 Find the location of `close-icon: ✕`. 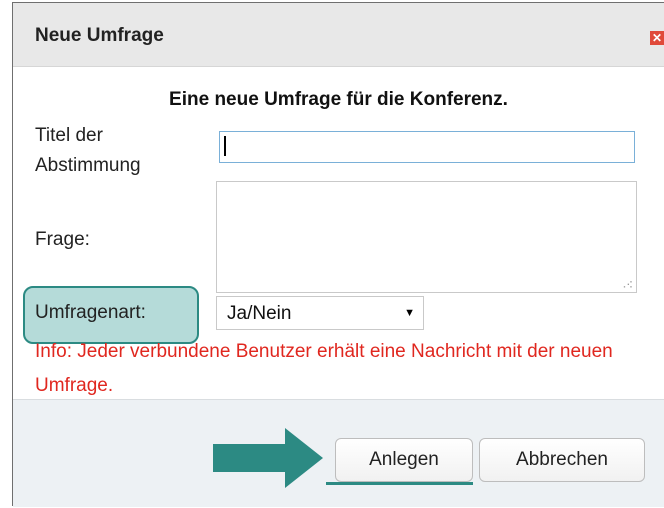

close-icon: ✕ is located at coordinates (657, 38).